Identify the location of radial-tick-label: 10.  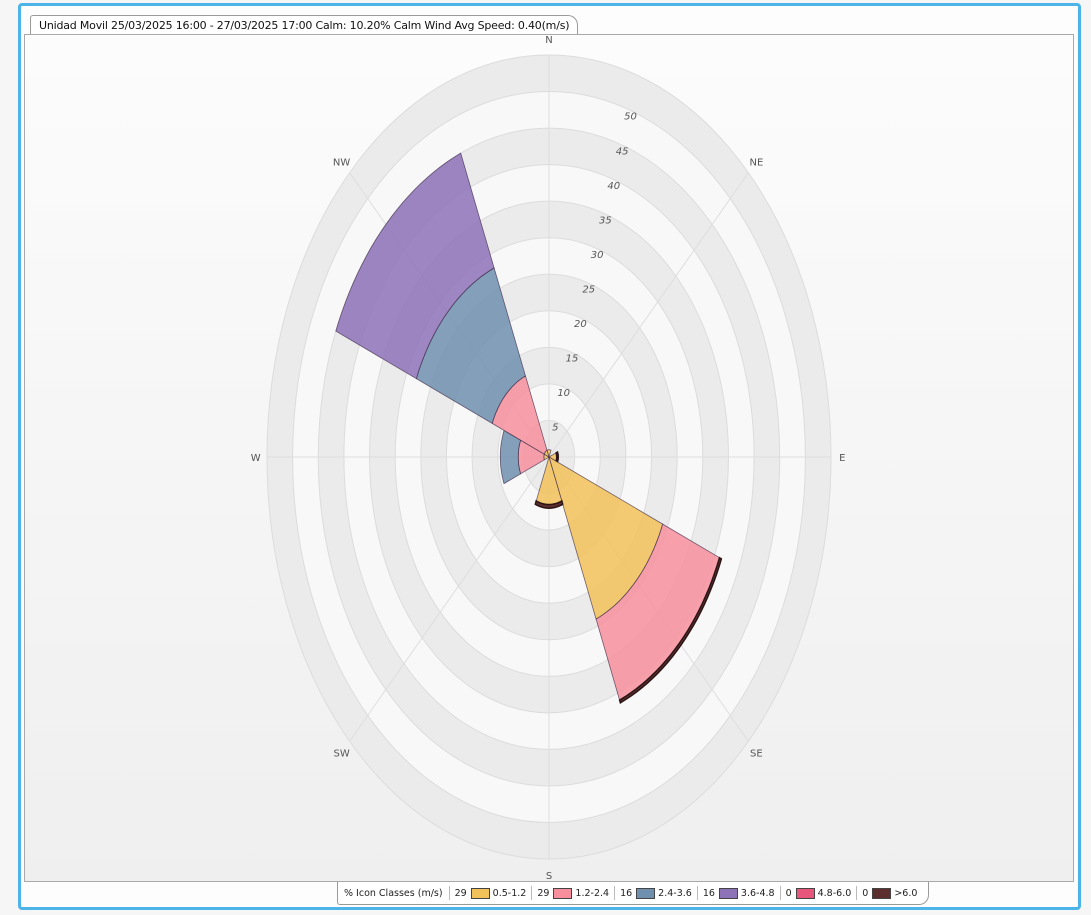
(563, 393).